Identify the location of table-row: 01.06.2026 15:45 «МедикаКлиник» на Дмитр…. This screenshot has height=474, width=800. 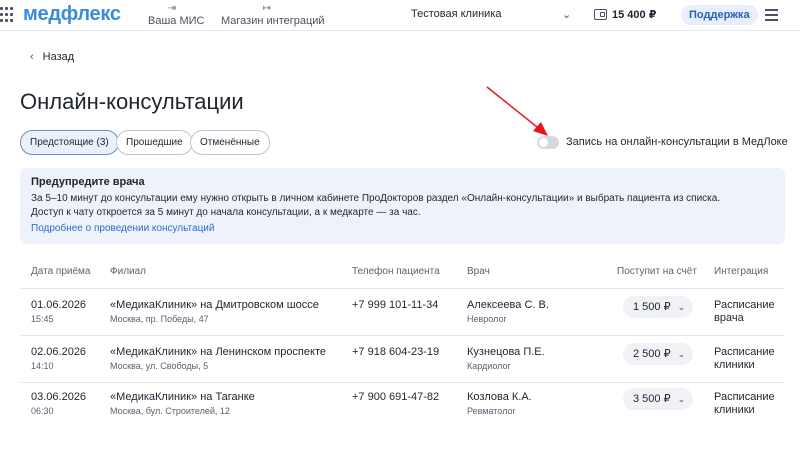
(400, 312).